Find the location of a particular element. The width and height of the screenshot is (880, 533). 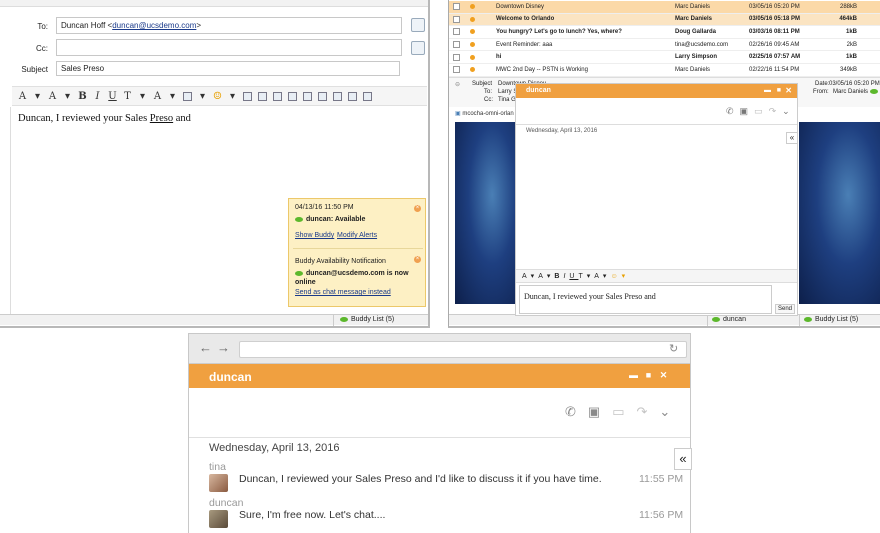

align-right-icon is located at coordinates (292, 96).